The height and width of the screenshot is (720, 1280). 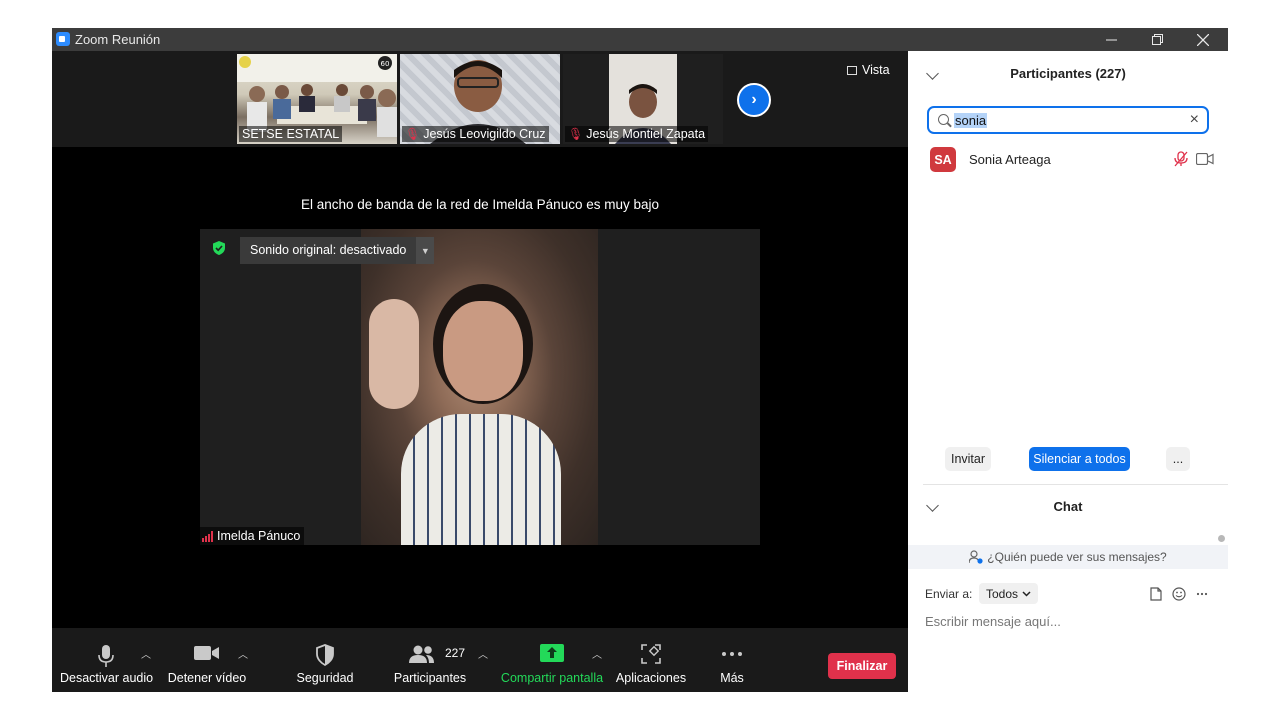 I want to click on minimize-button, so click(x=1111, y=39).